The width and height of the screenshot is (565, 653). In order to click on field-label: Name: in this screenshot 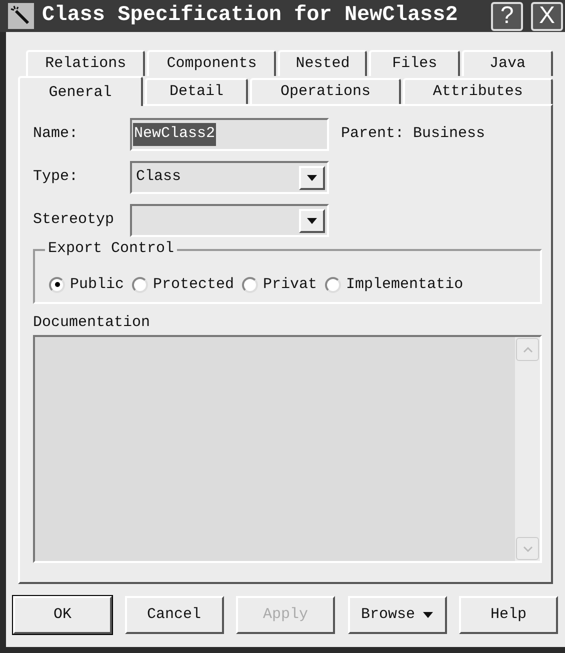, I will do `click(56, 134)`.